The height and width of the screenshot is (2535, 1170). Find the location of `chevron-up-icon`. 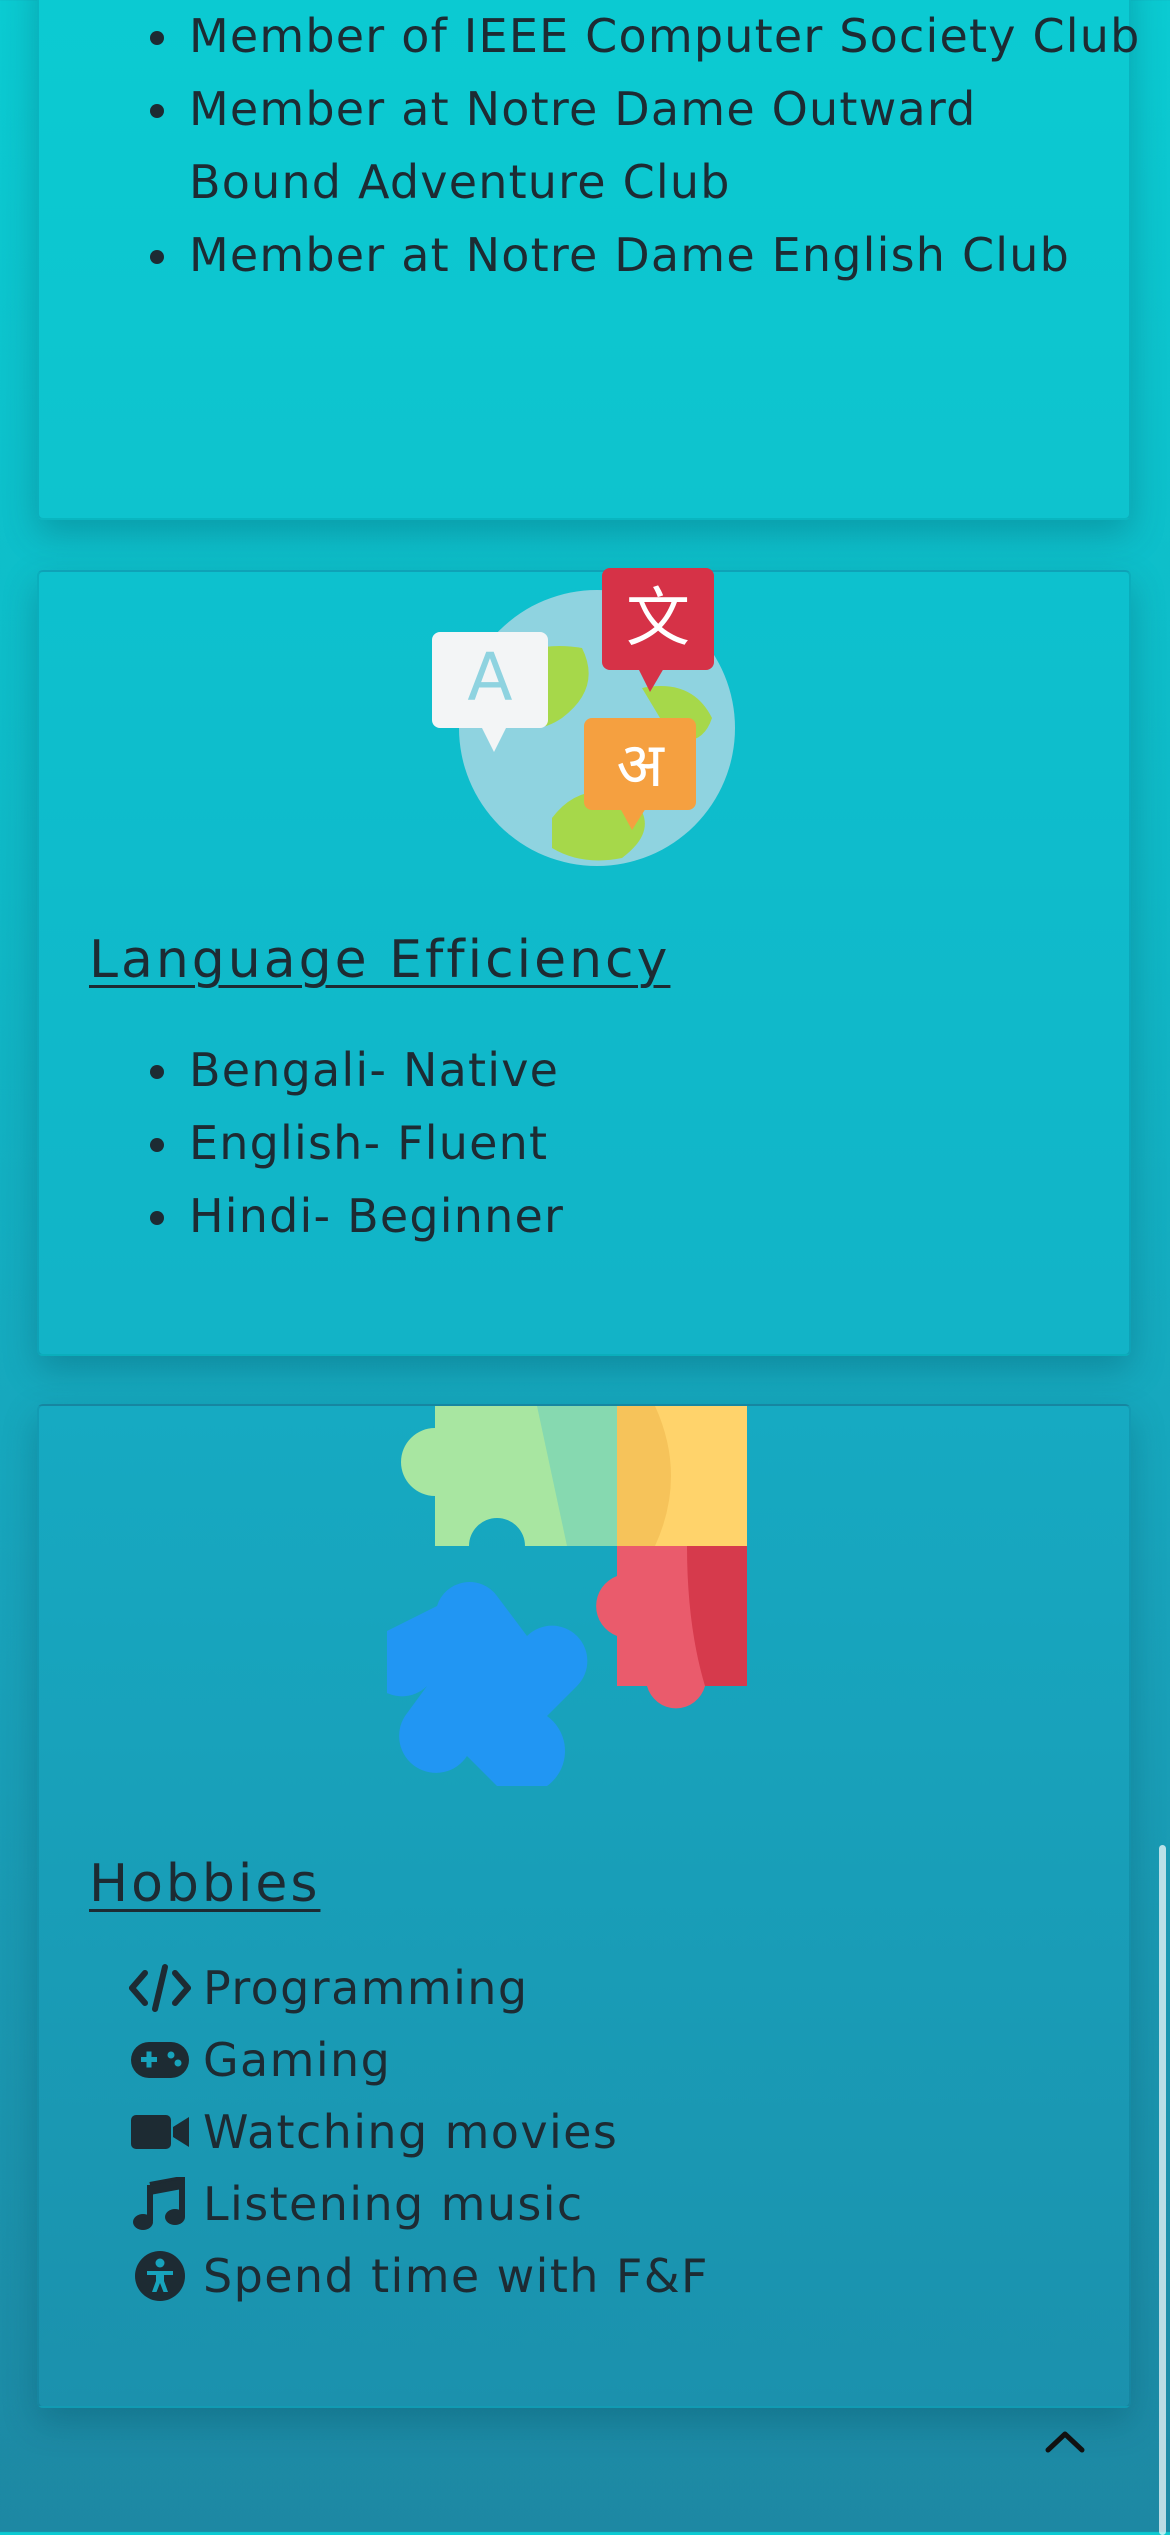

chevron-up-icon is located at coordinates (1065, 2442).